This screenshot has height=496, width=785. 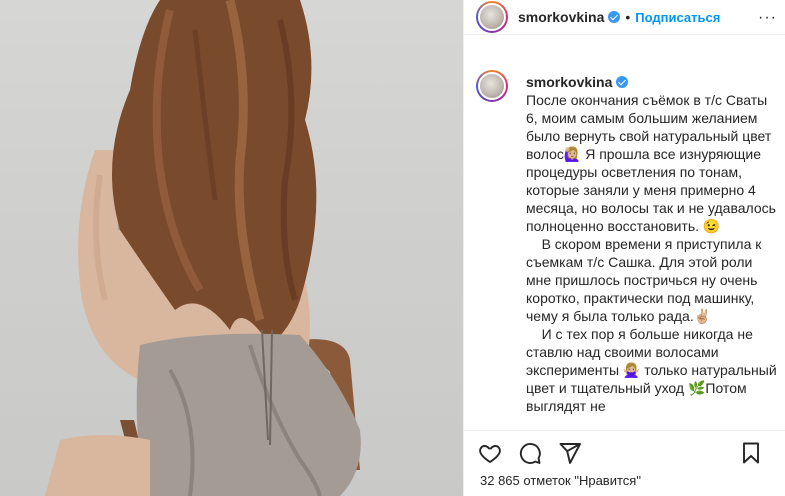 What do you see at coordinates (530, 453) in the screenshot?
I see `comment-icon` at bounding box center [530, 453].